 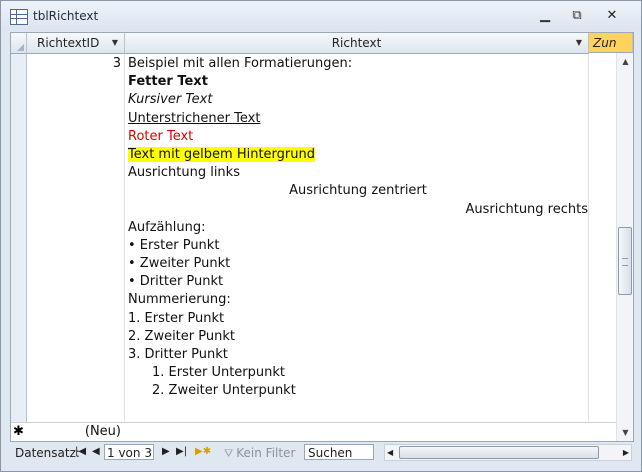 What do you see at coordinates (218, 373) in the screenshot?
I see `numbered-subitem: 1. Erster Unterpunkt` at bounding box center [218, 373].